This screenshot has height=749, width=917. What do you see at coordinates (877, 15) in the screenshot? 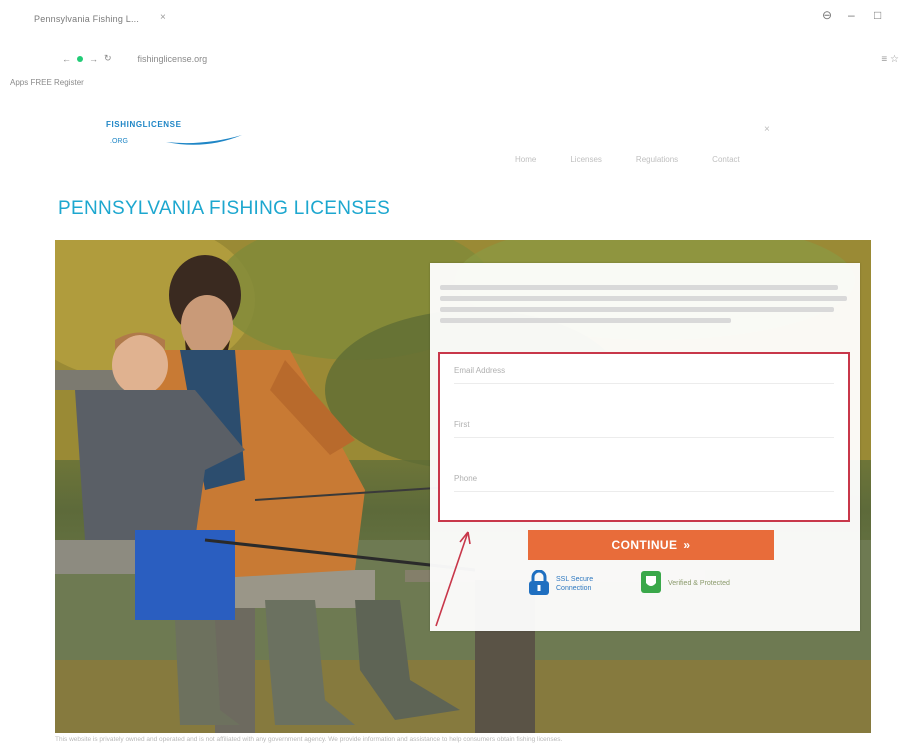
I see `maximize-icon: □` at bounding box center [877, 15].